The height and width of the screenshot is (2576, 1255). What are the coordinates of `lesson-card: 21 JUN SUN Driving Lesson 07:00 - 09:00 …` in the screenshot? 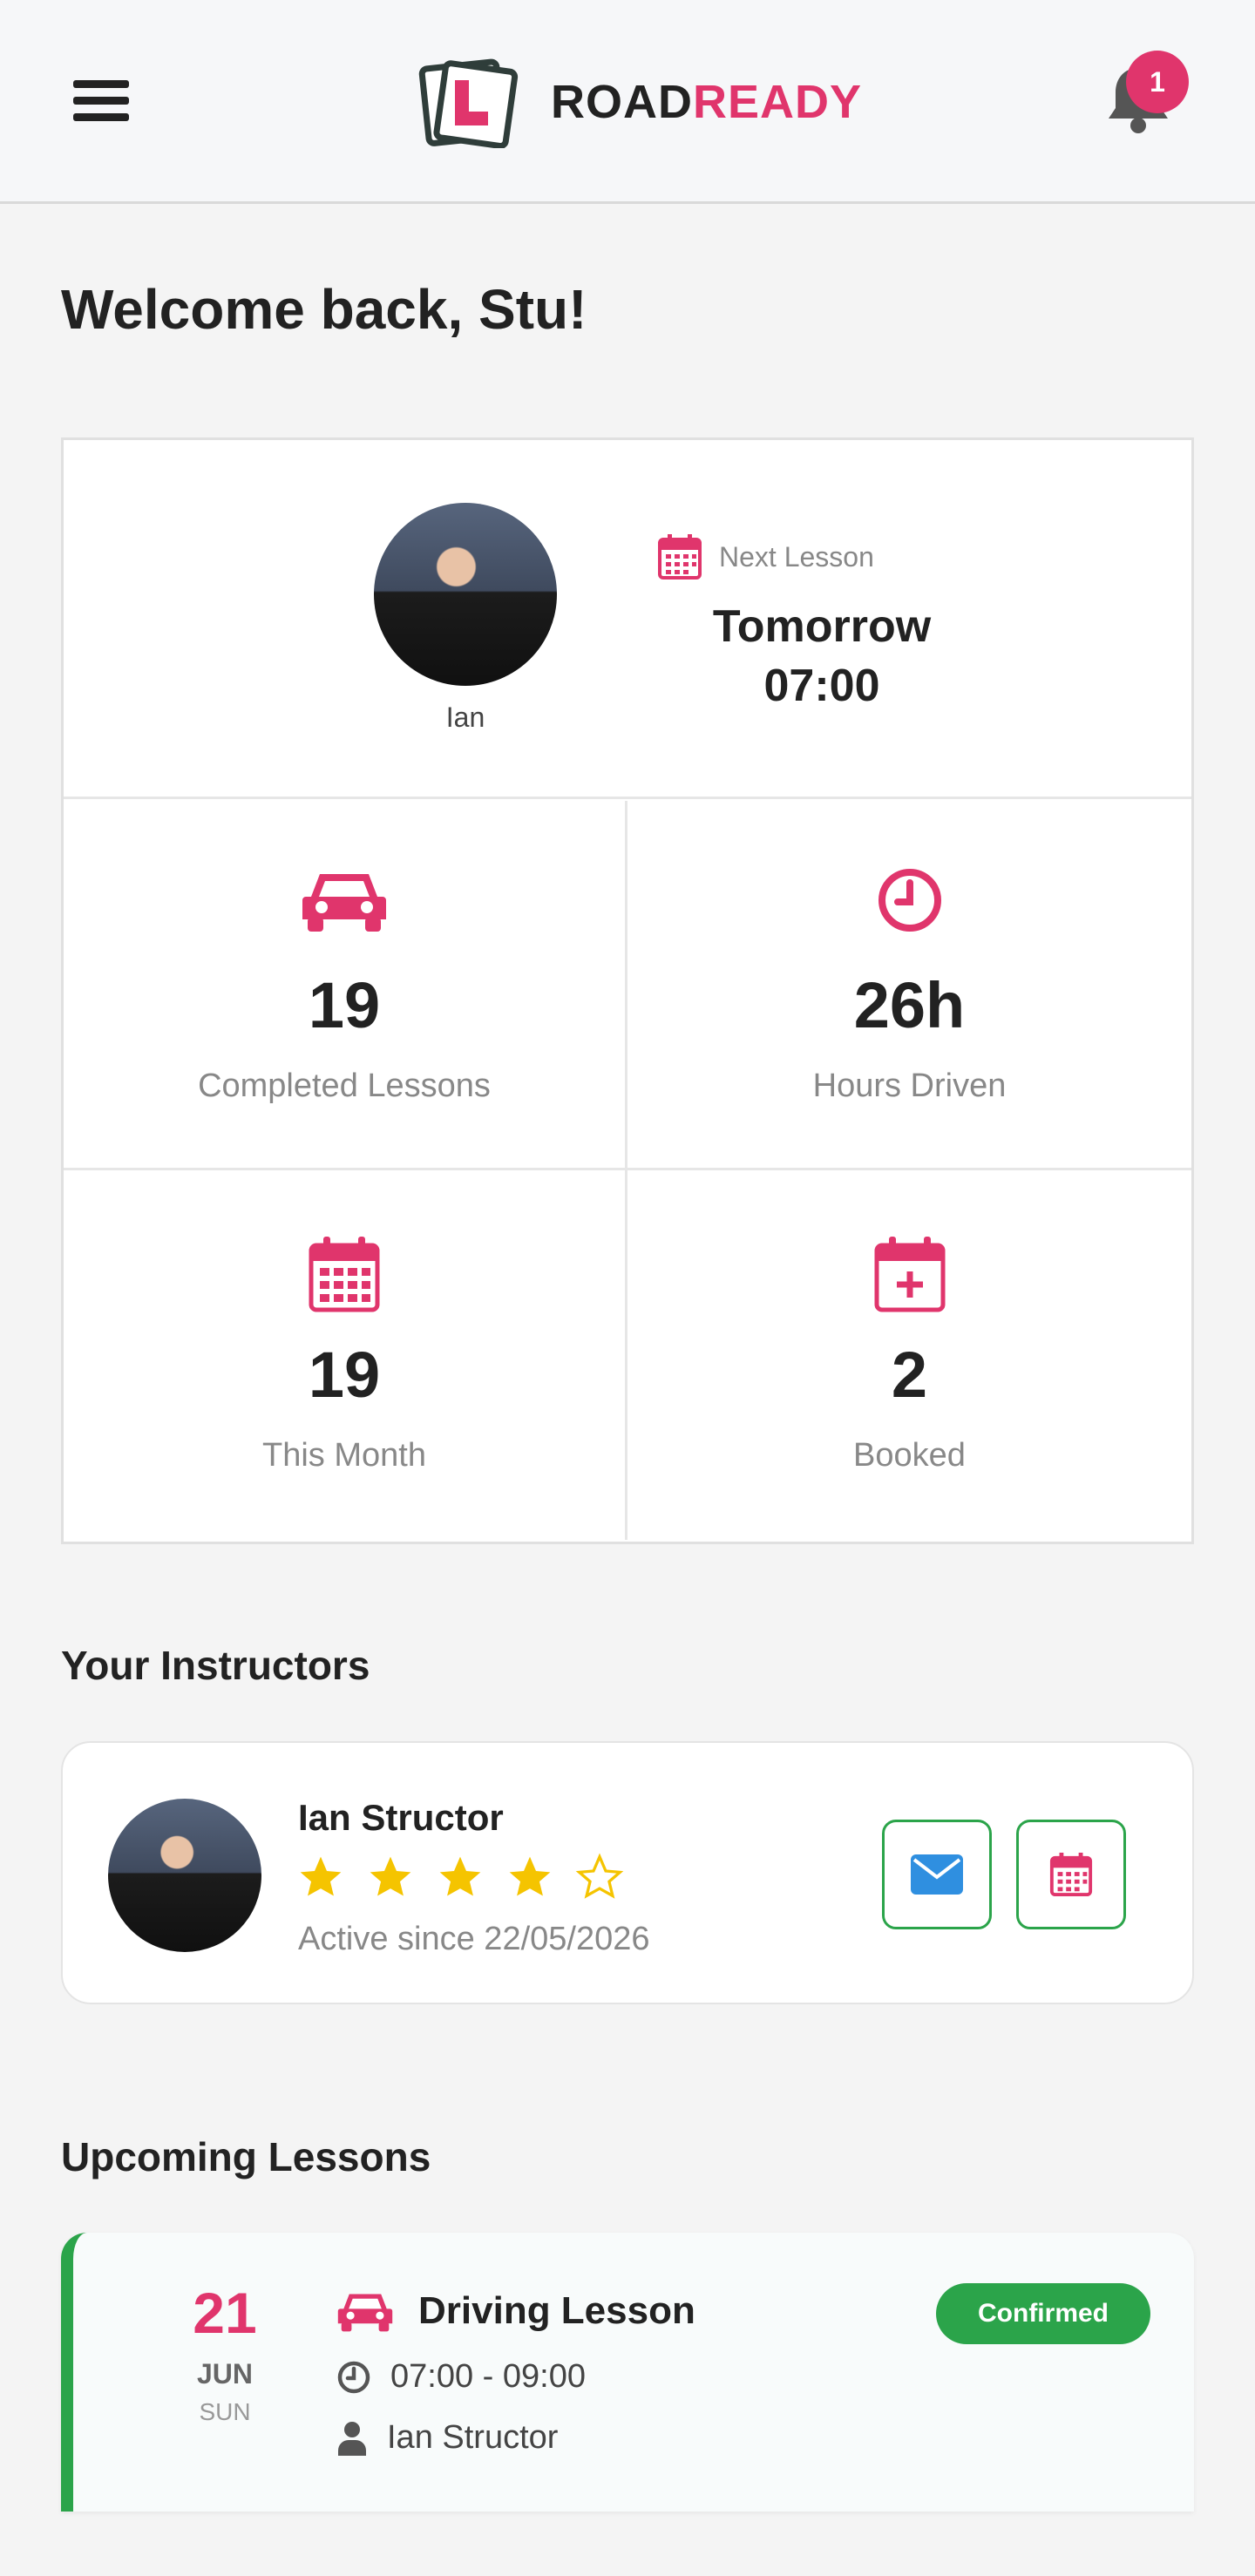 It's located at (628, 2372).